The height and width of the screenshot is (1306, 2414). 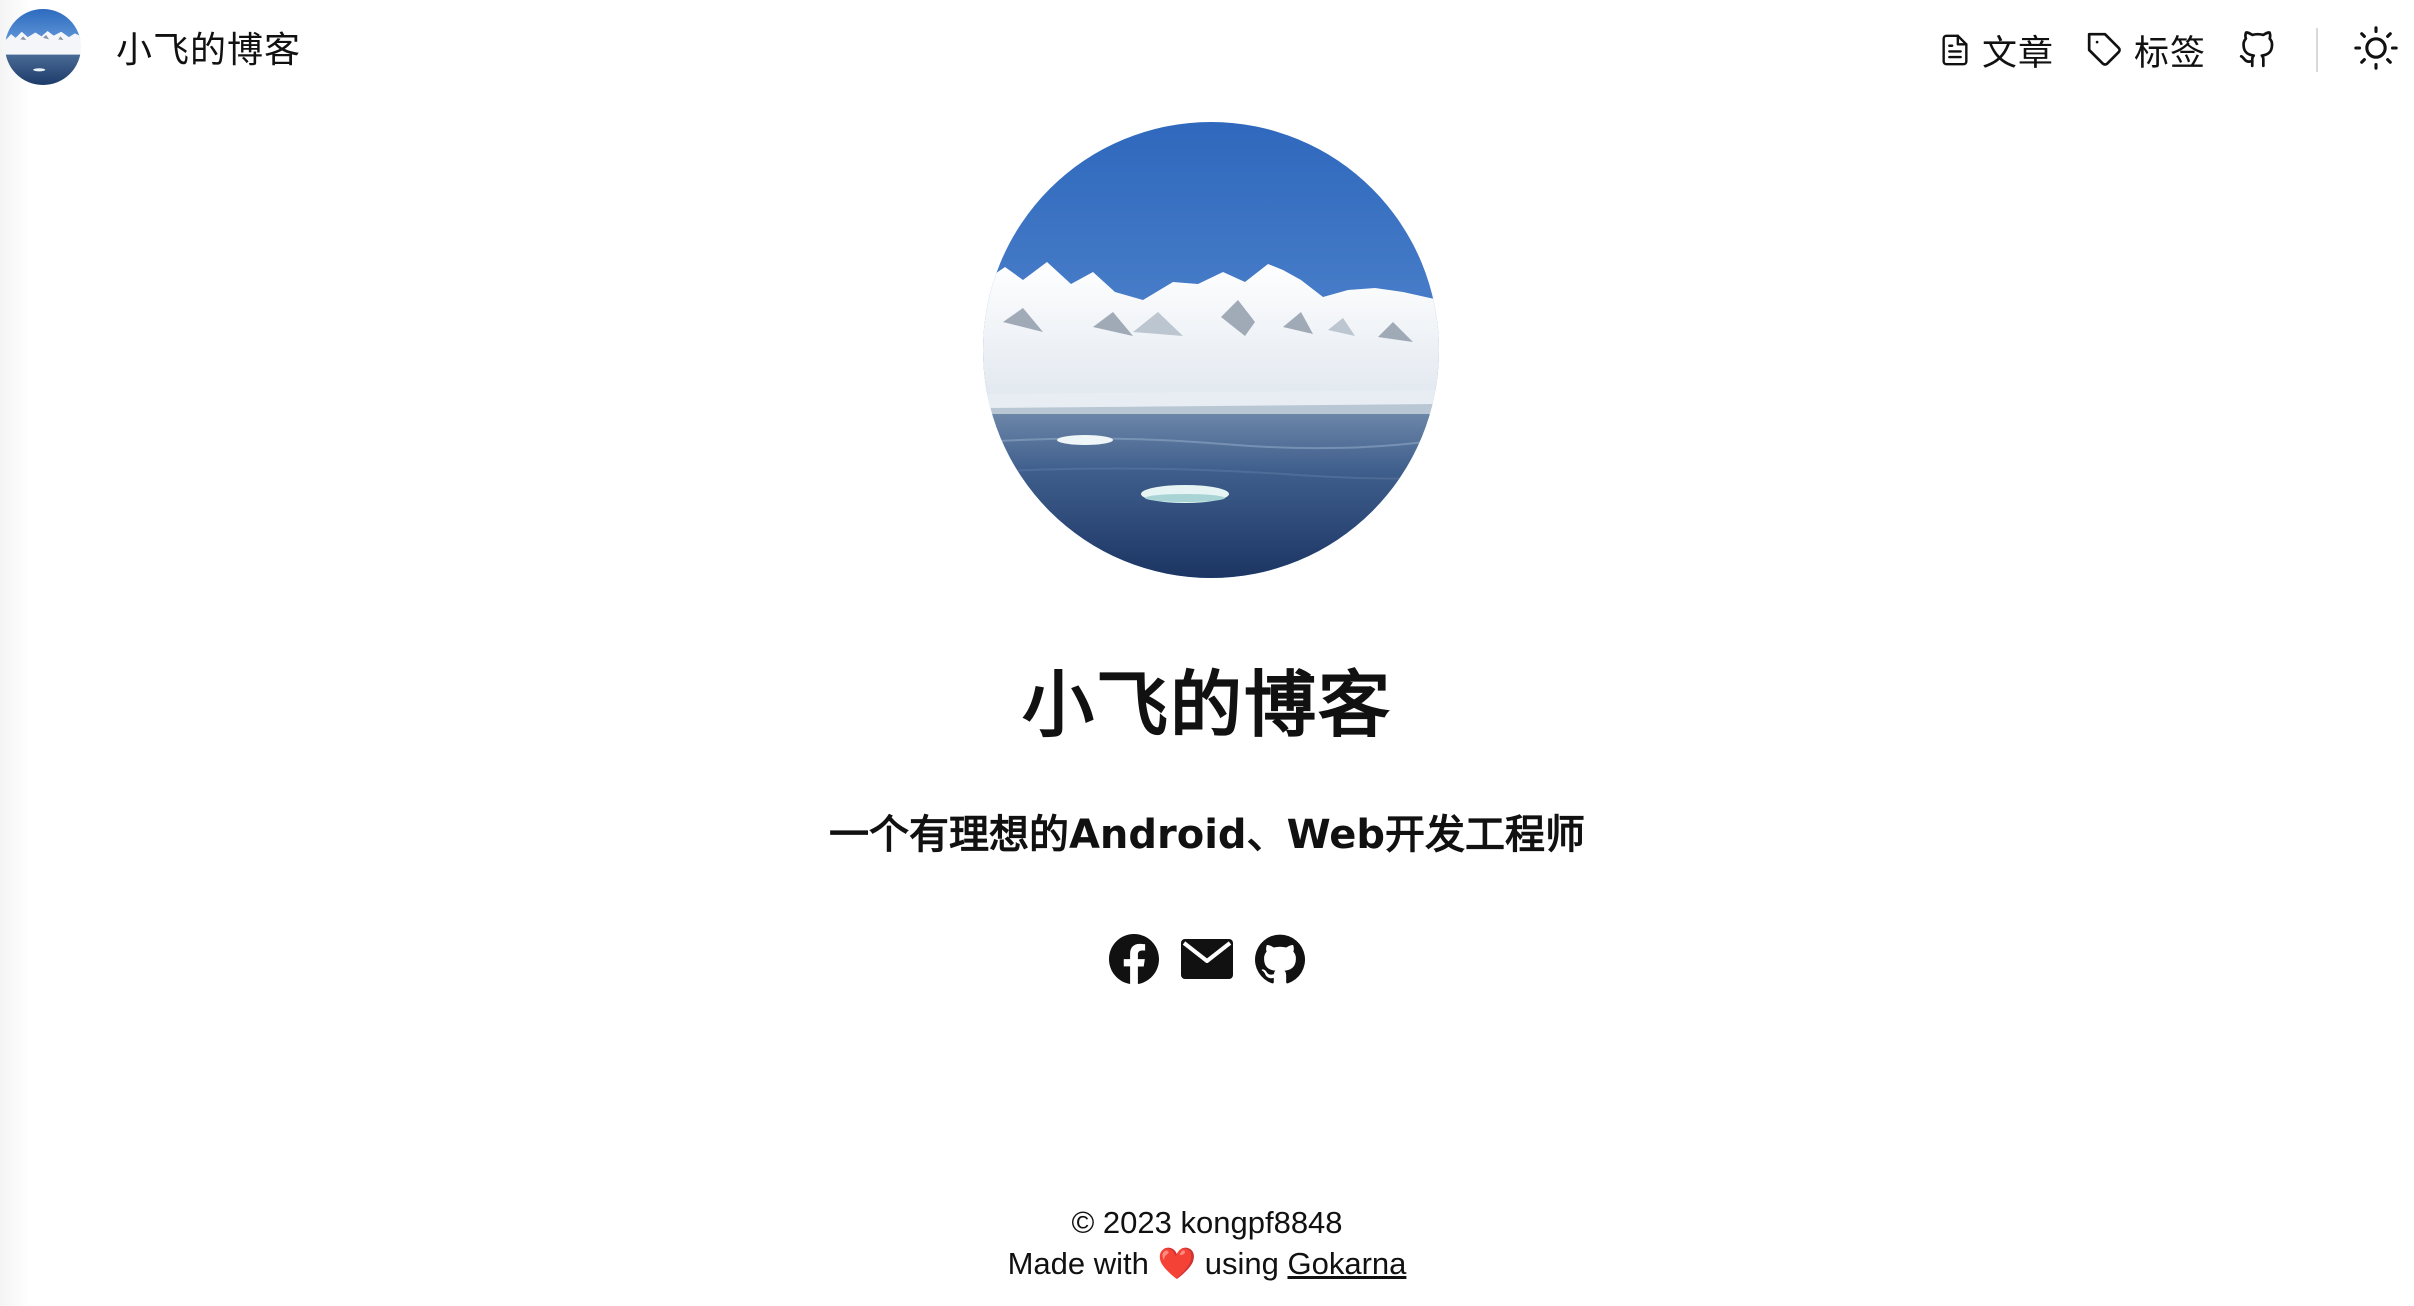 I want to click on nav-divider, so click(x=2317, y=50).